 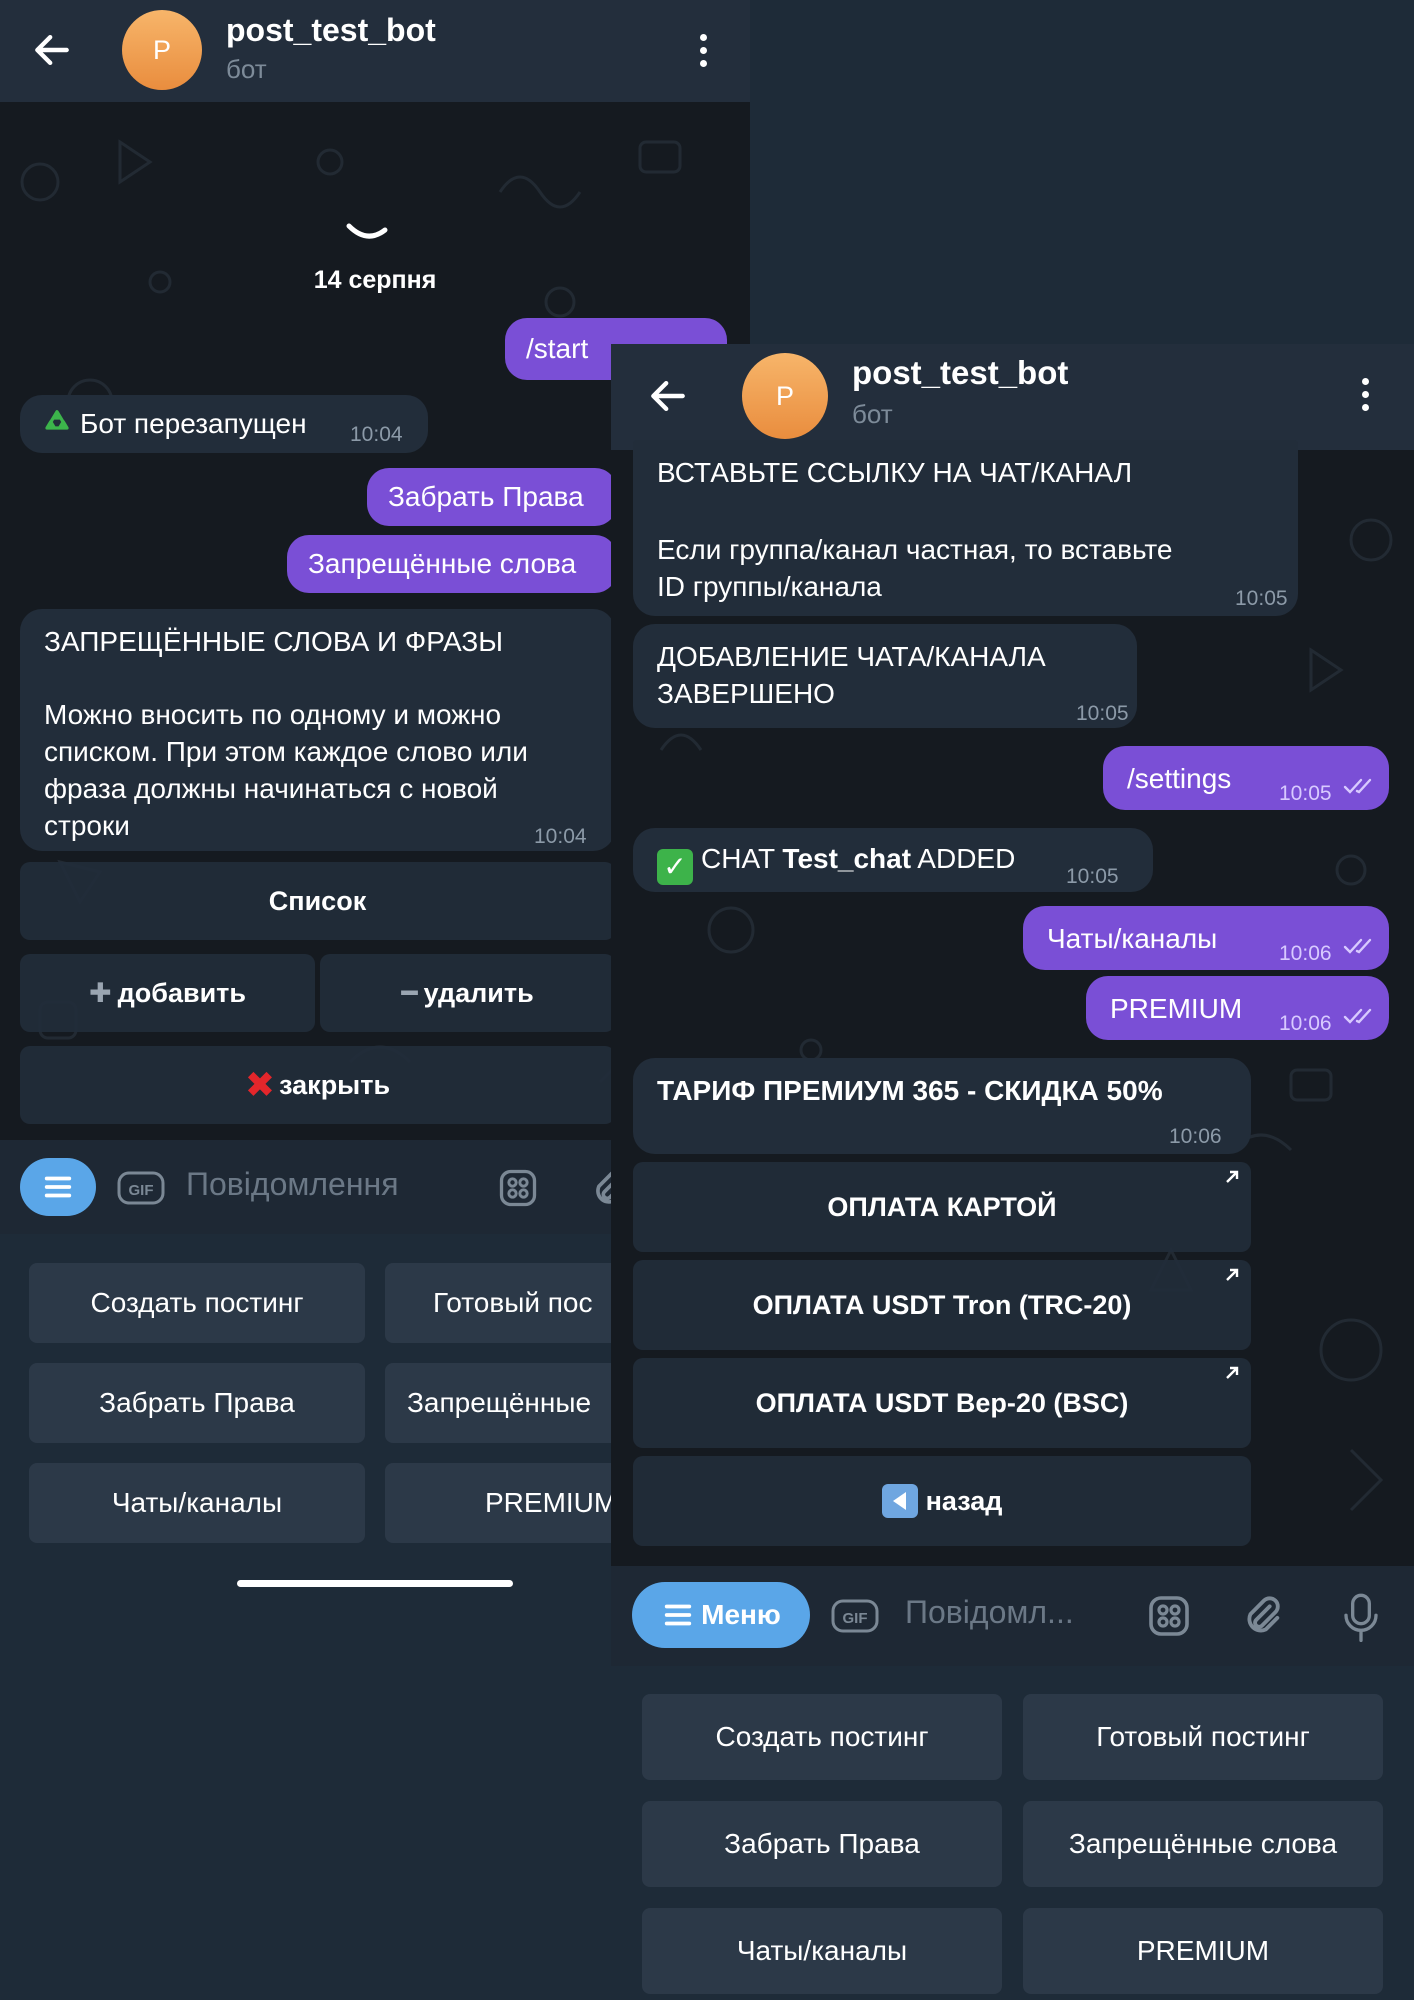 I want to click on button-label: удалить, so click(x=478, y=992).